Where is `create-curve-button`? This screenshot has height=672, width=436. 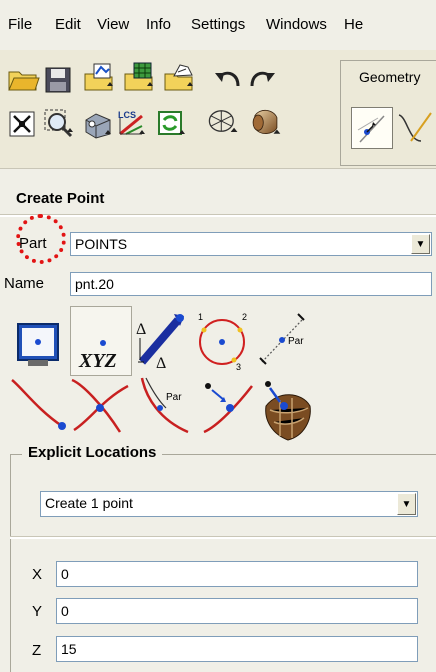
create-curve-button is located at coordinates (416, 127).